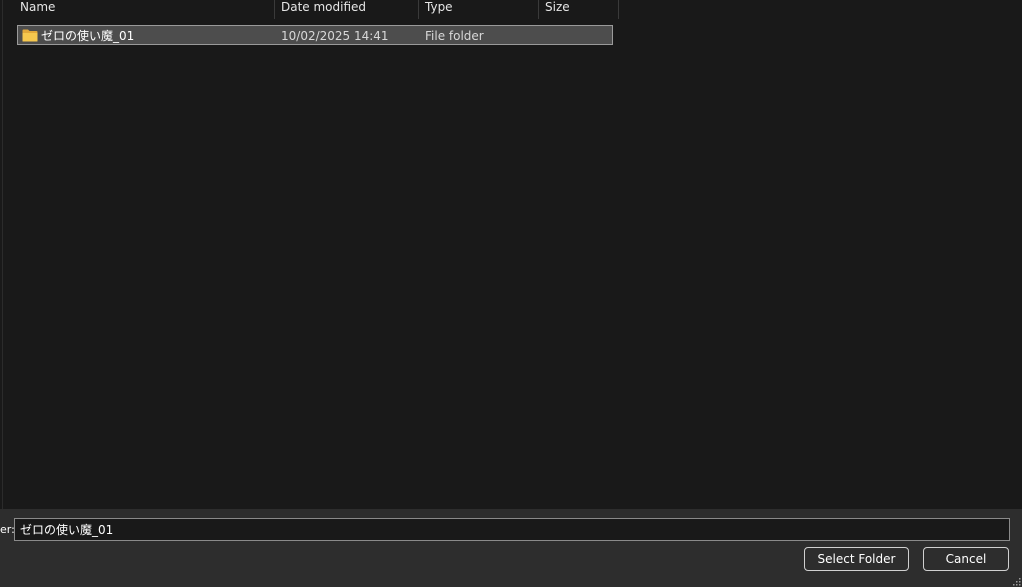 This screenshot has width=1022, height=587. Describe the element at coordinates (966, 559) in the screenshot. I see `cancel-button: Cancel` at that location.